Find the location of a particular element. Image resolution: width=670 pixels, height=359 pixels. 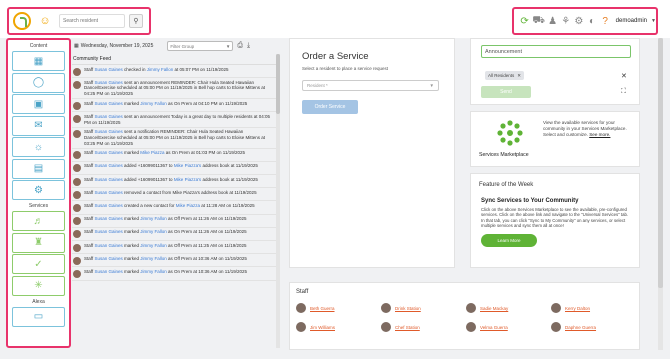

order-service-button: Order Service is located at coordinates (330, 107).